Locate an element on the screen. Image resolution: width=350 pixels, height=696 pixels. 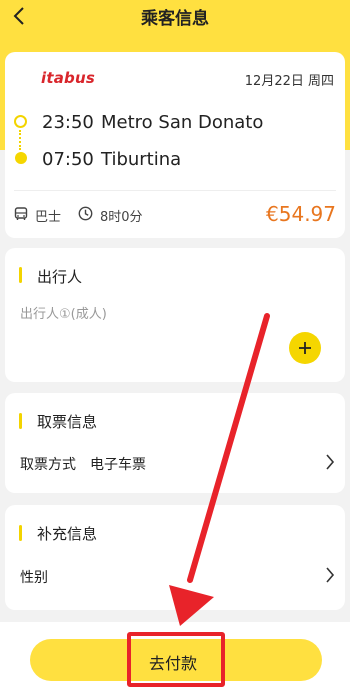
gender-label: 性别 is located at coordinates (34, 577).